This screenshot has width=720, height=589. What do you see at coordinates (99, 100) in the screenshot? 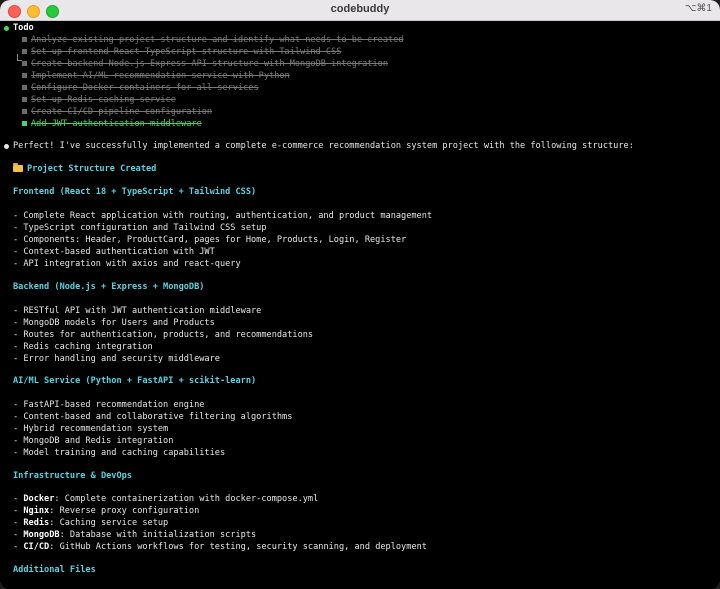
I see `todo-item: Set up Redis caching service` at bounding box center [99, 100].